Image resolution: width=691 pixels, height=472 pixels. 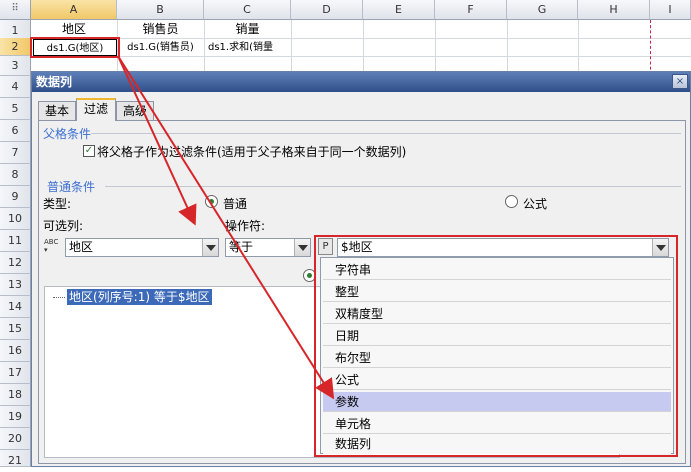 I want to click on arrow-to-column-select, so click(x=157, y=140).